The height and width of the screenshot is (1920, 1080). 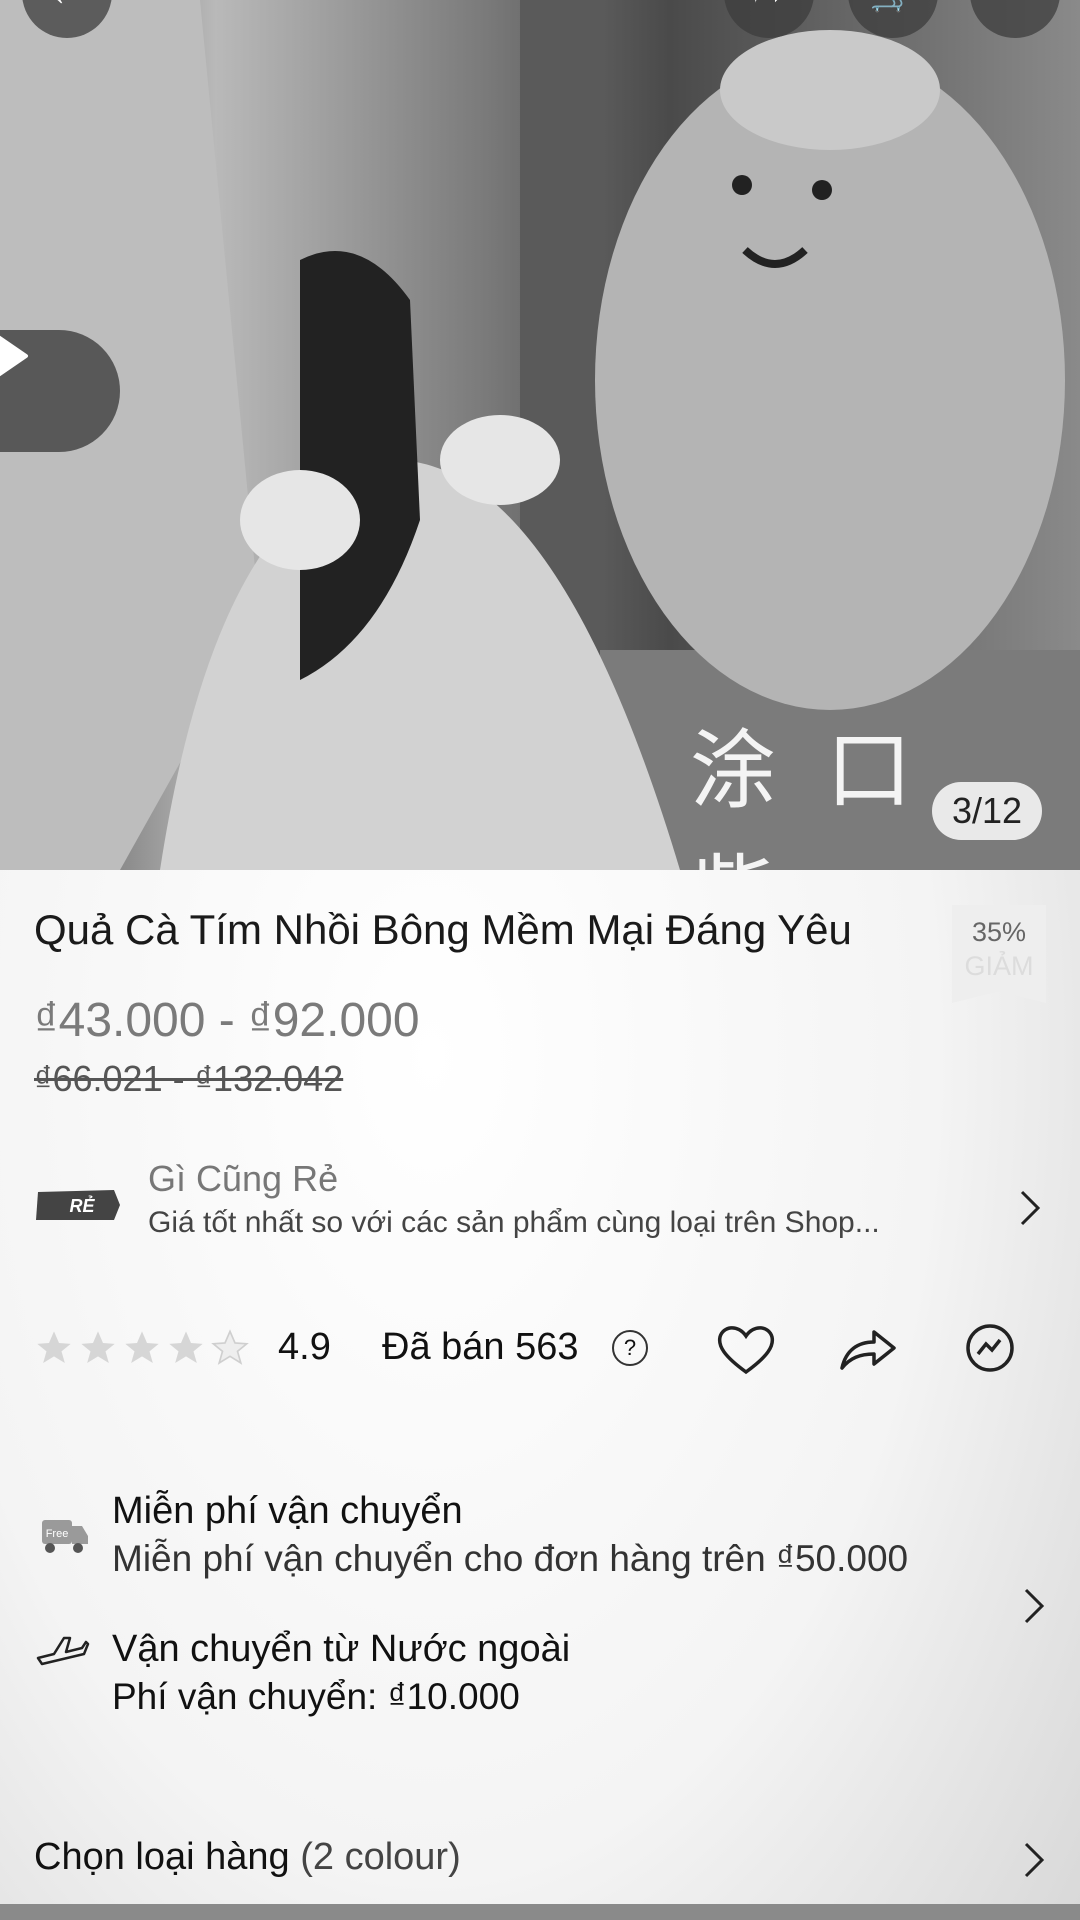 What do you see at coordinates (999, 932) in the screenshot?
I see `discount-percent: 35%` at bounding box center [999, 932].